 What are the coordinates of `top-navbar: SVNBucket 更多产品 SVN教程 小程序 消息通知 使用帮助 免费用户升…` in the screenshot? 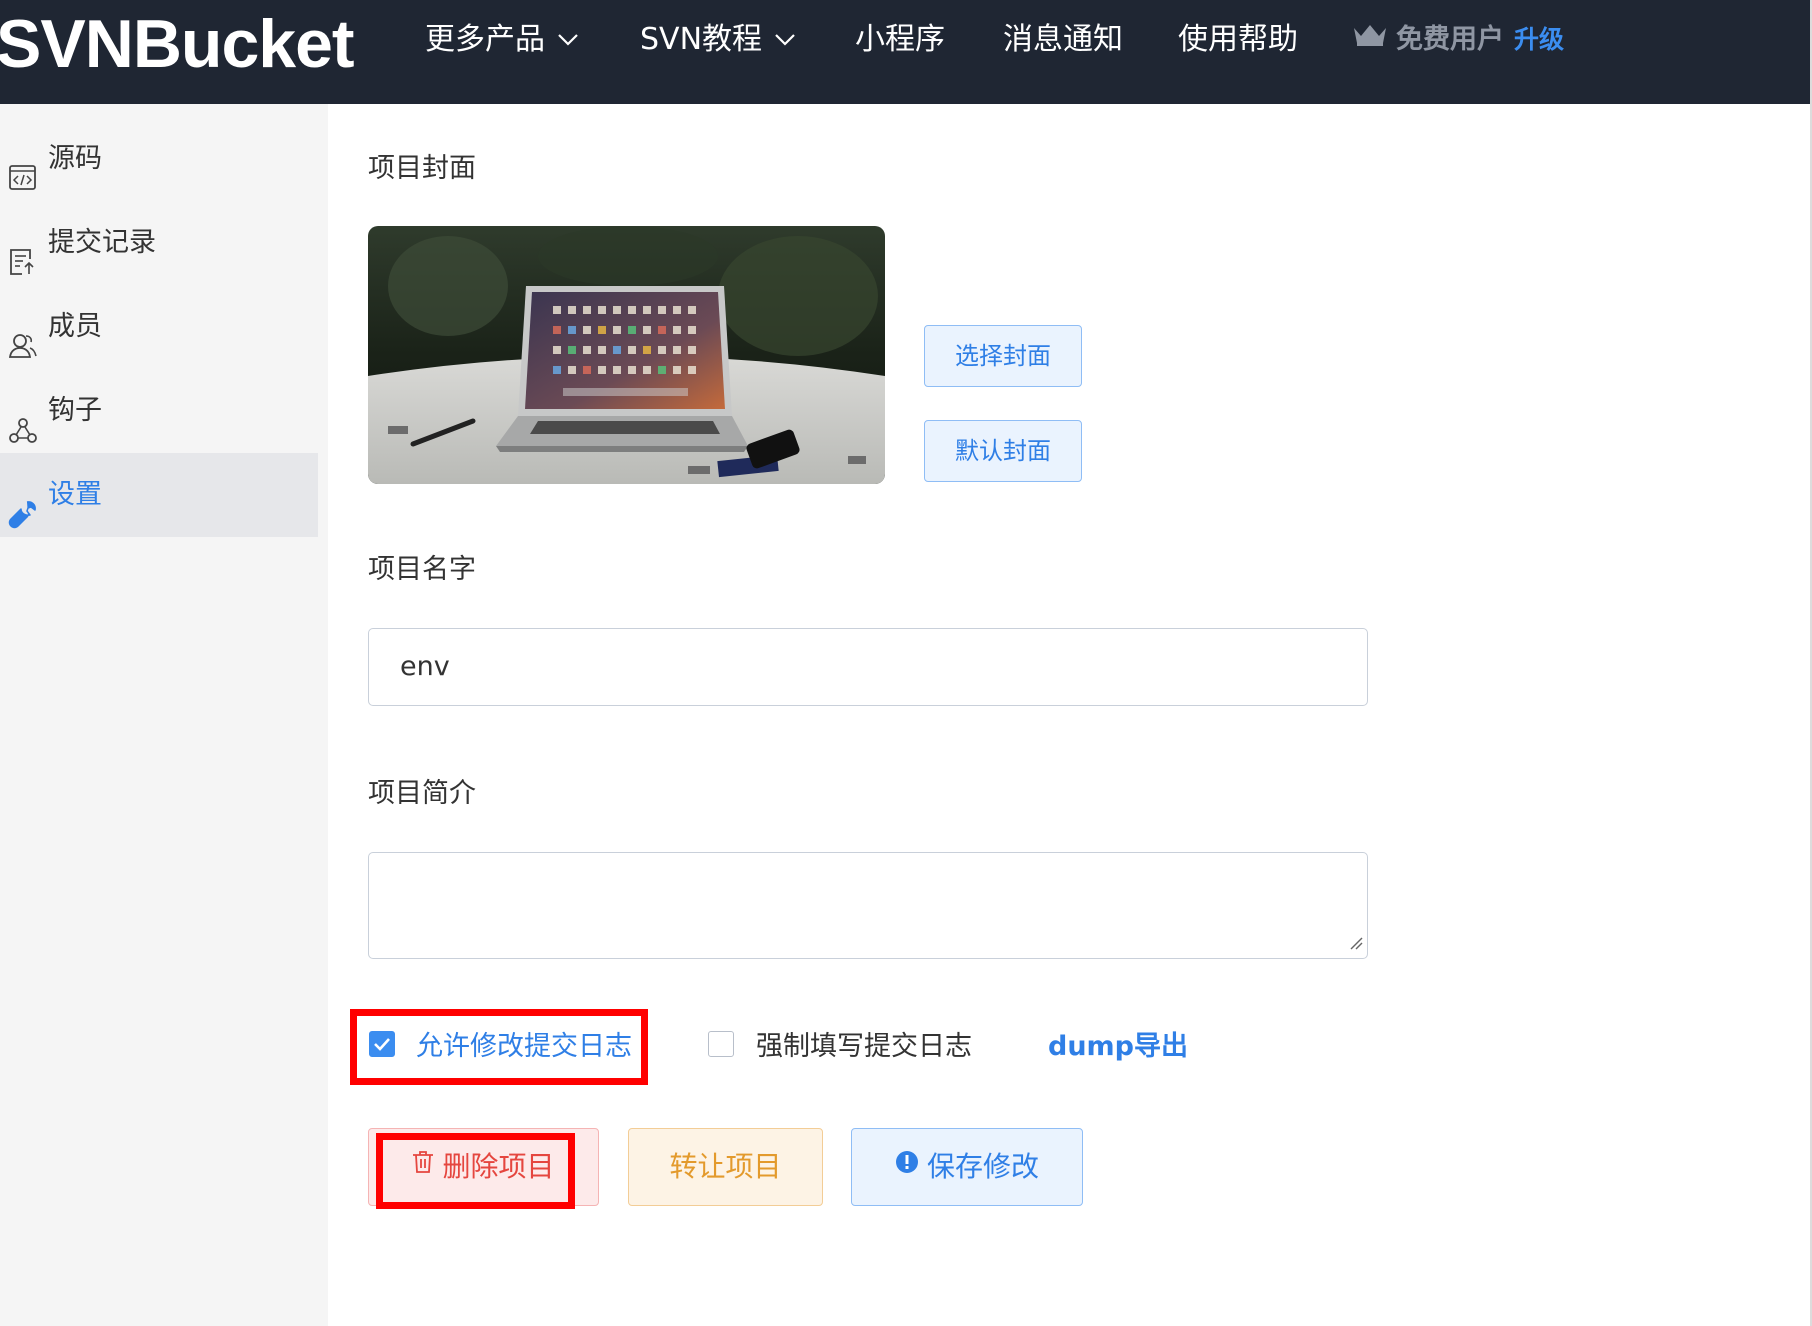 It's located at (906, 52).